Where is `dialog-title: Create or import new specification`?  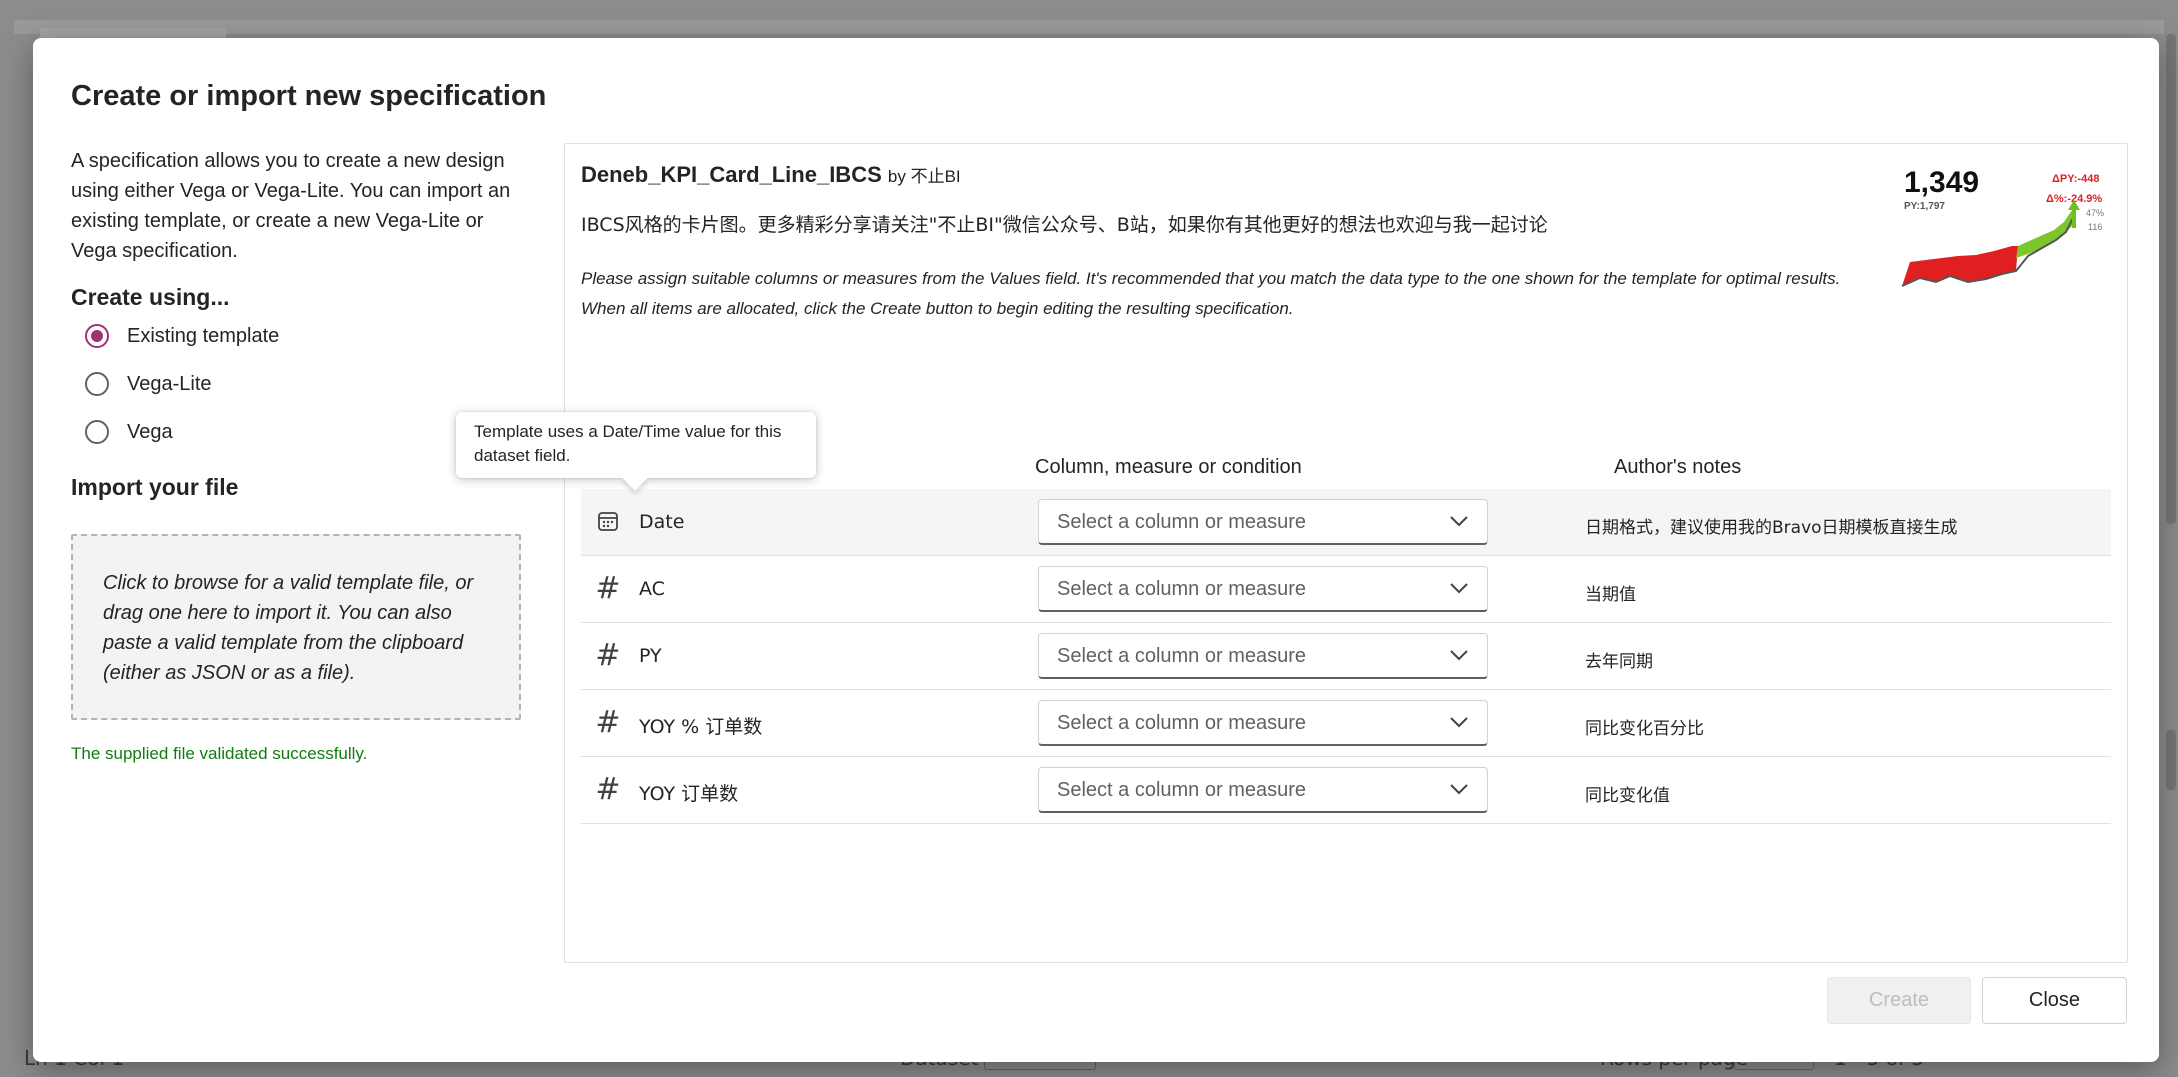 dialog-title: Create or import new specification is located at coordinates (309, 96).